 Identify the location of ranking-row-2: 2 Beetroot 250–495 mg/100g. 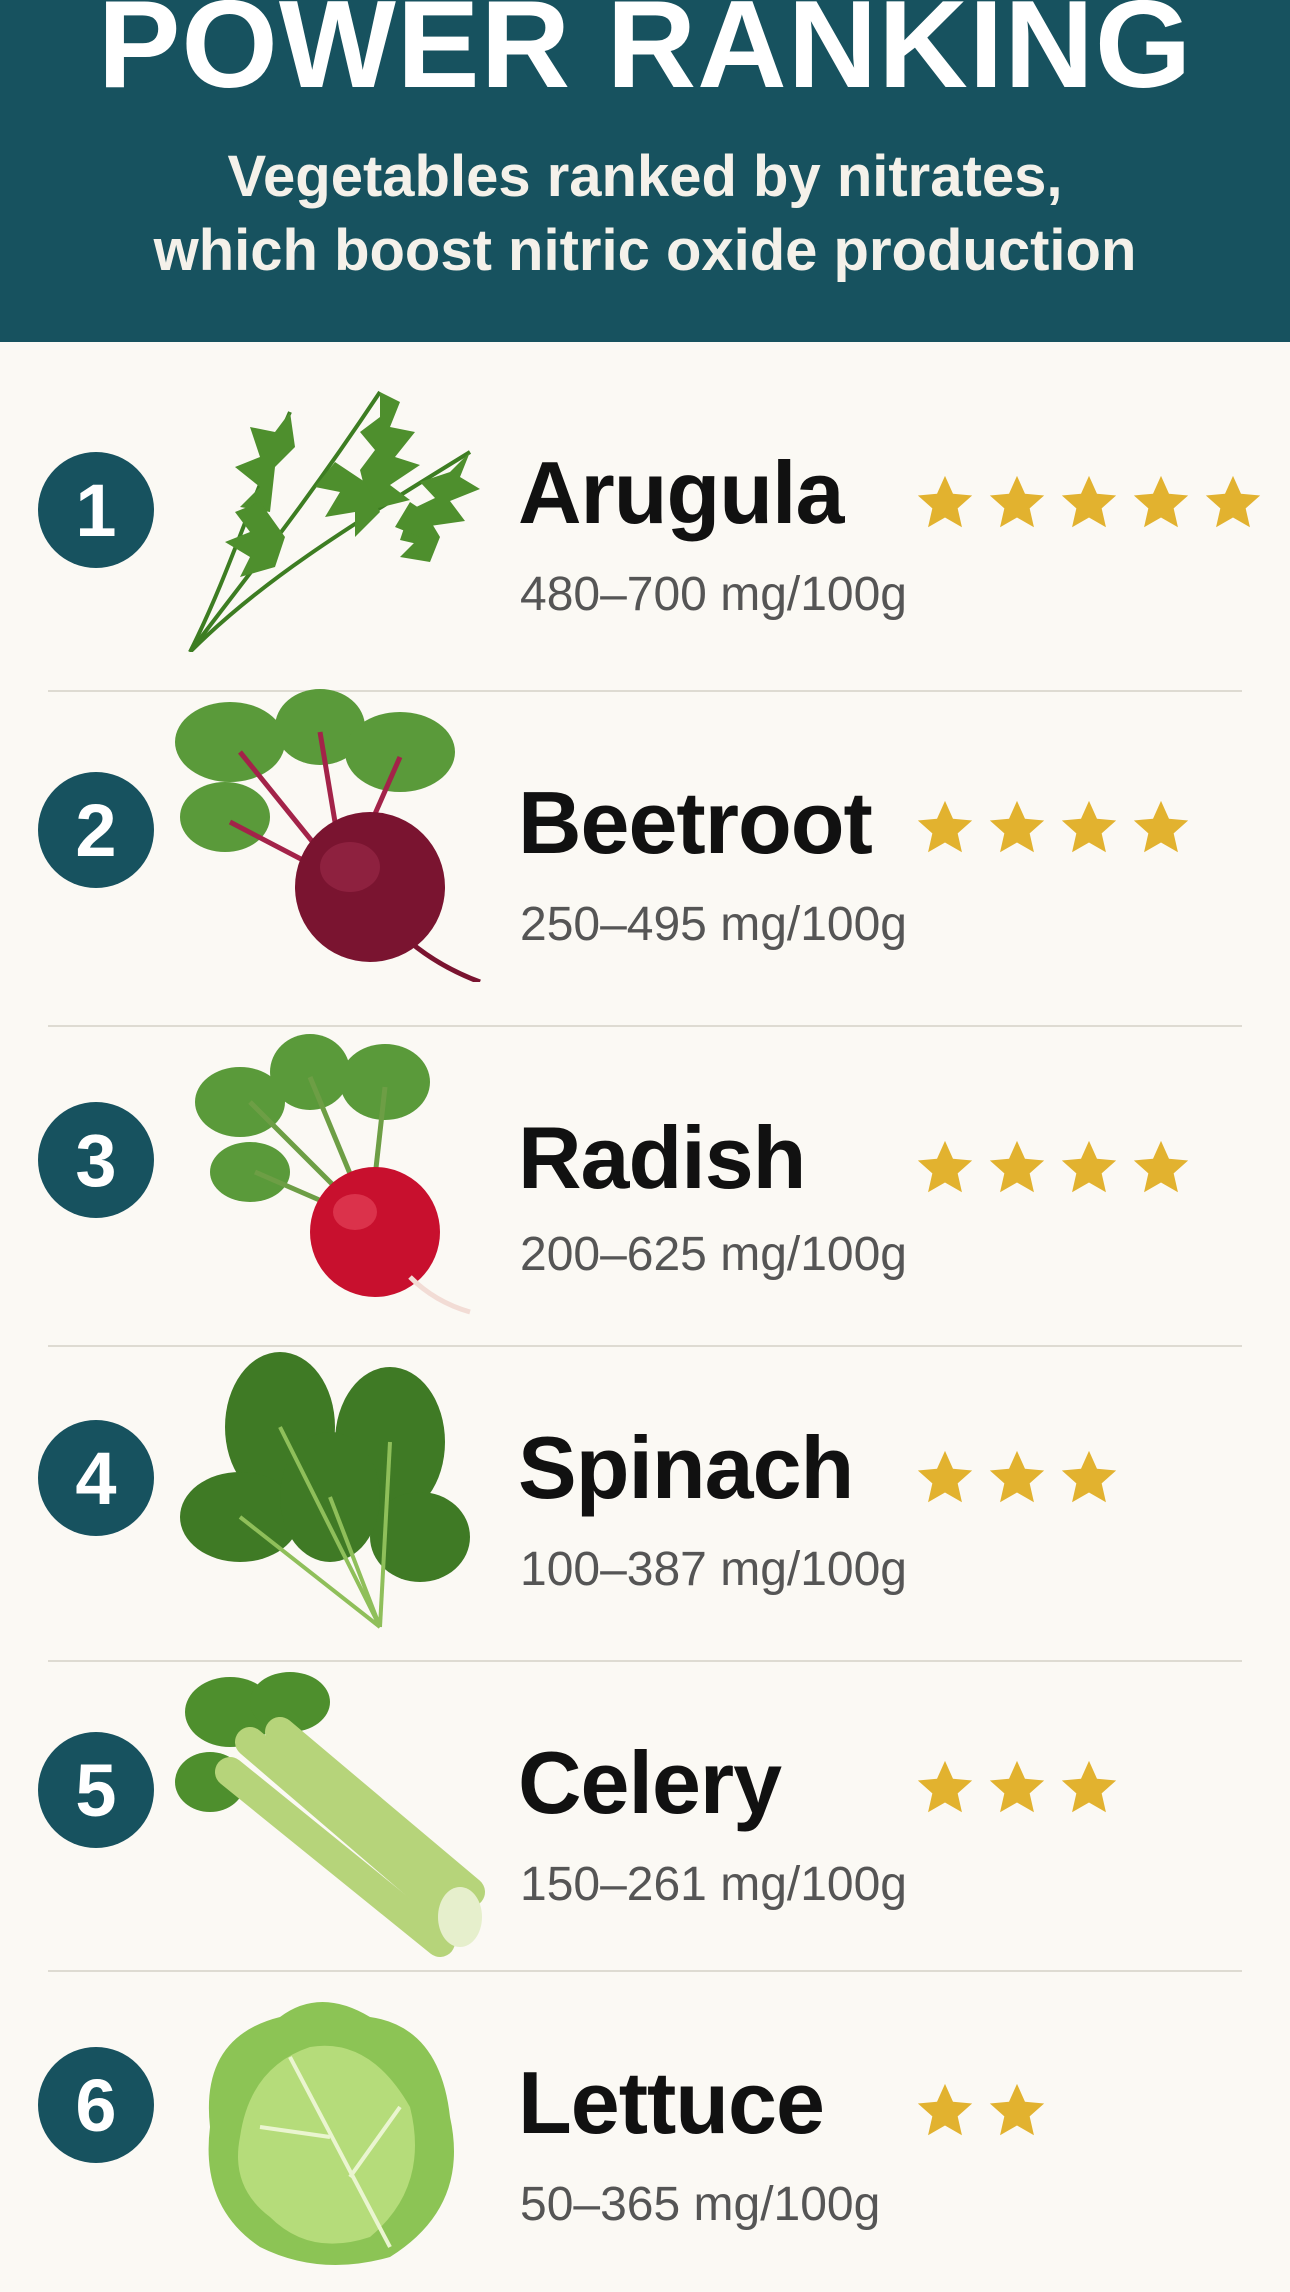
(645, 858).